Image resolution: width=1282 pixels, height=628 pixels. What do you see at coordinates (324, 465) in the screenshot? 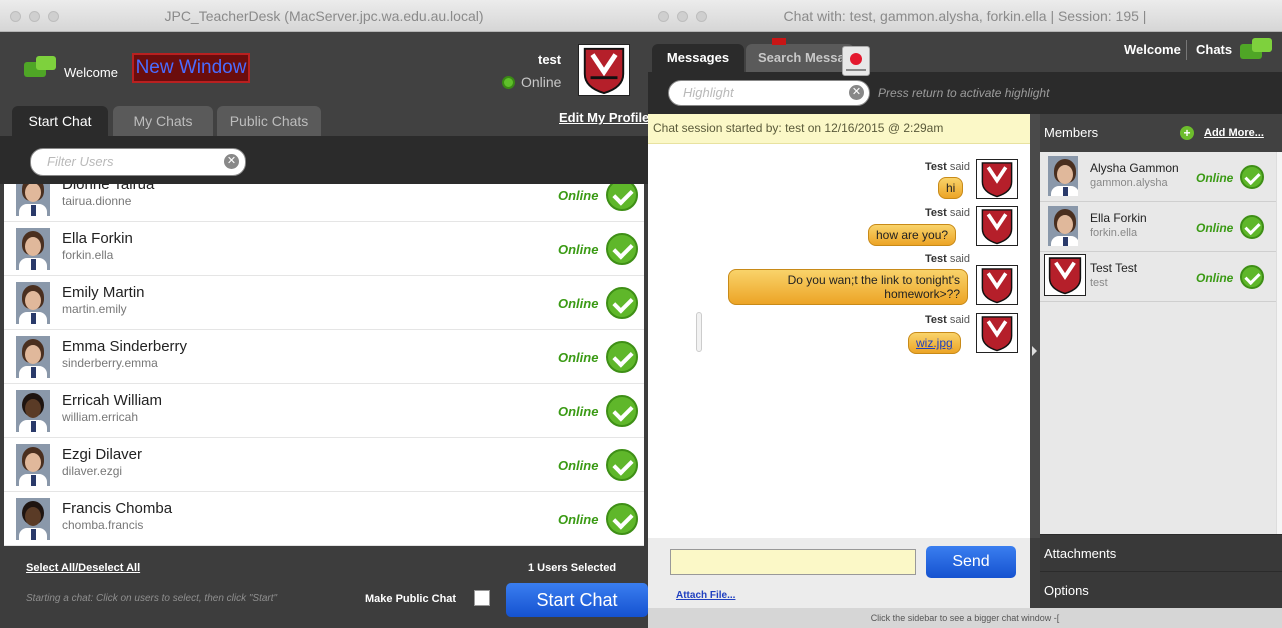
I see `list-item: Ezgi Dilaver dilaver.ezgi Online` at bounding box center [324, 465].